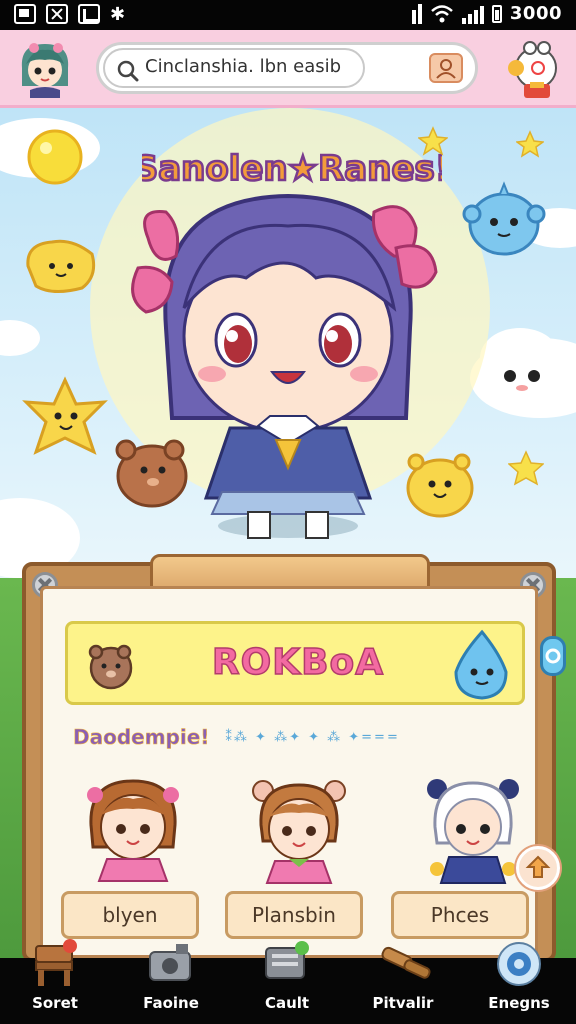  What do you see at coordinates (171, 1003) in the screenshot?
I see `nav-label: Faoine` at bounding box center [171, 1003].